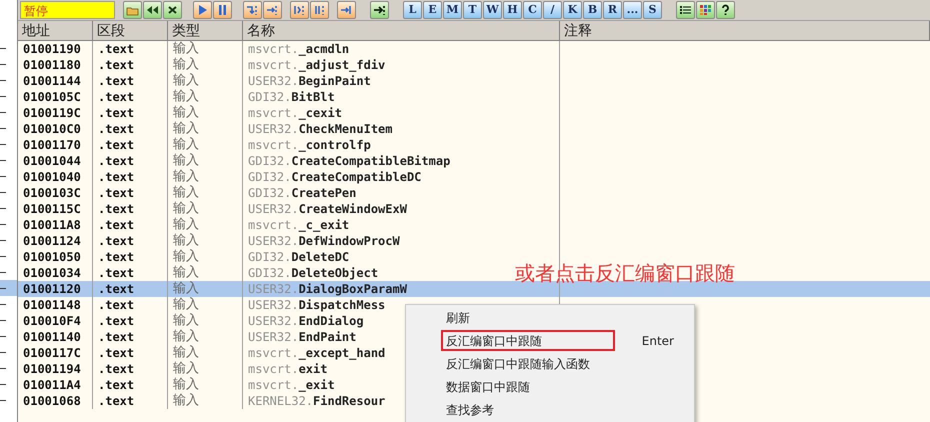  Describe the element at coordinates (152, 10) in the screenshot. I see `rewind-icon` at that location.